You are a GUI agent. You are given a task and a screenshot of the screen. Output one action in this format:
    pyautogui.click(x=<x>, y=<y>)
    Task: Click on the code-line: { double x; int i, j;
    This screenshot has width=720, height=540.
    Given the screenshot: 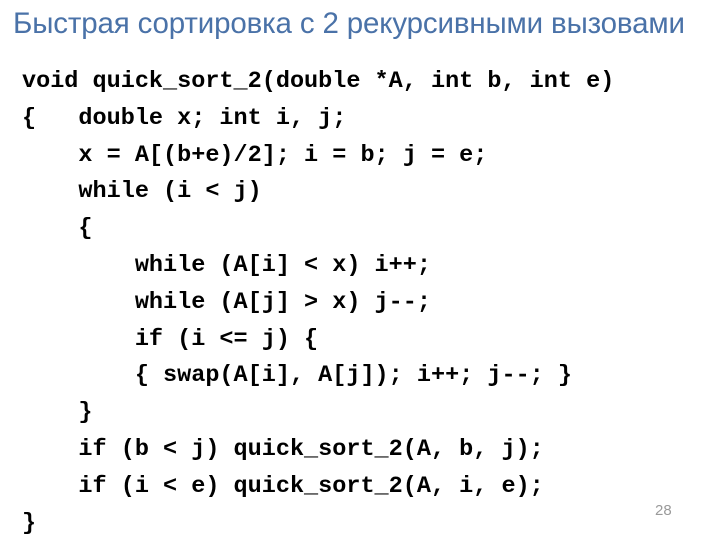 What is the action you would take?
    pyautogui.click(x=184, y=118)
    